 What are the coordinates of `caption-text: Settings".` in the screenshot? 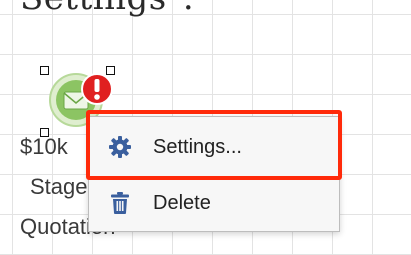 It's located at (107, 9).